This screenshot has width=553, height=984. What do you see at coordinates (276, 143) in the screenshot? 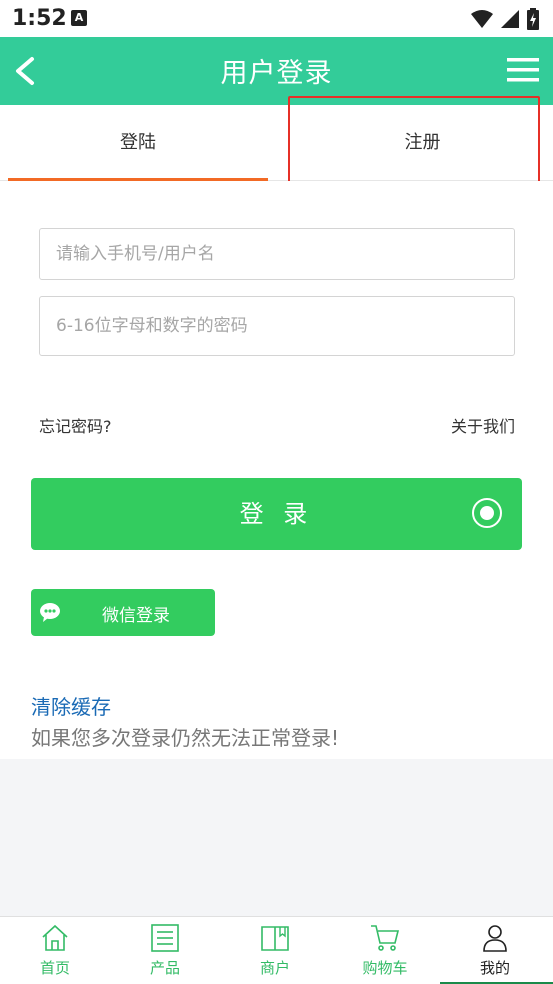
I see `login-register-tabs: 登陆 注册` at bounding box center [276, 143].